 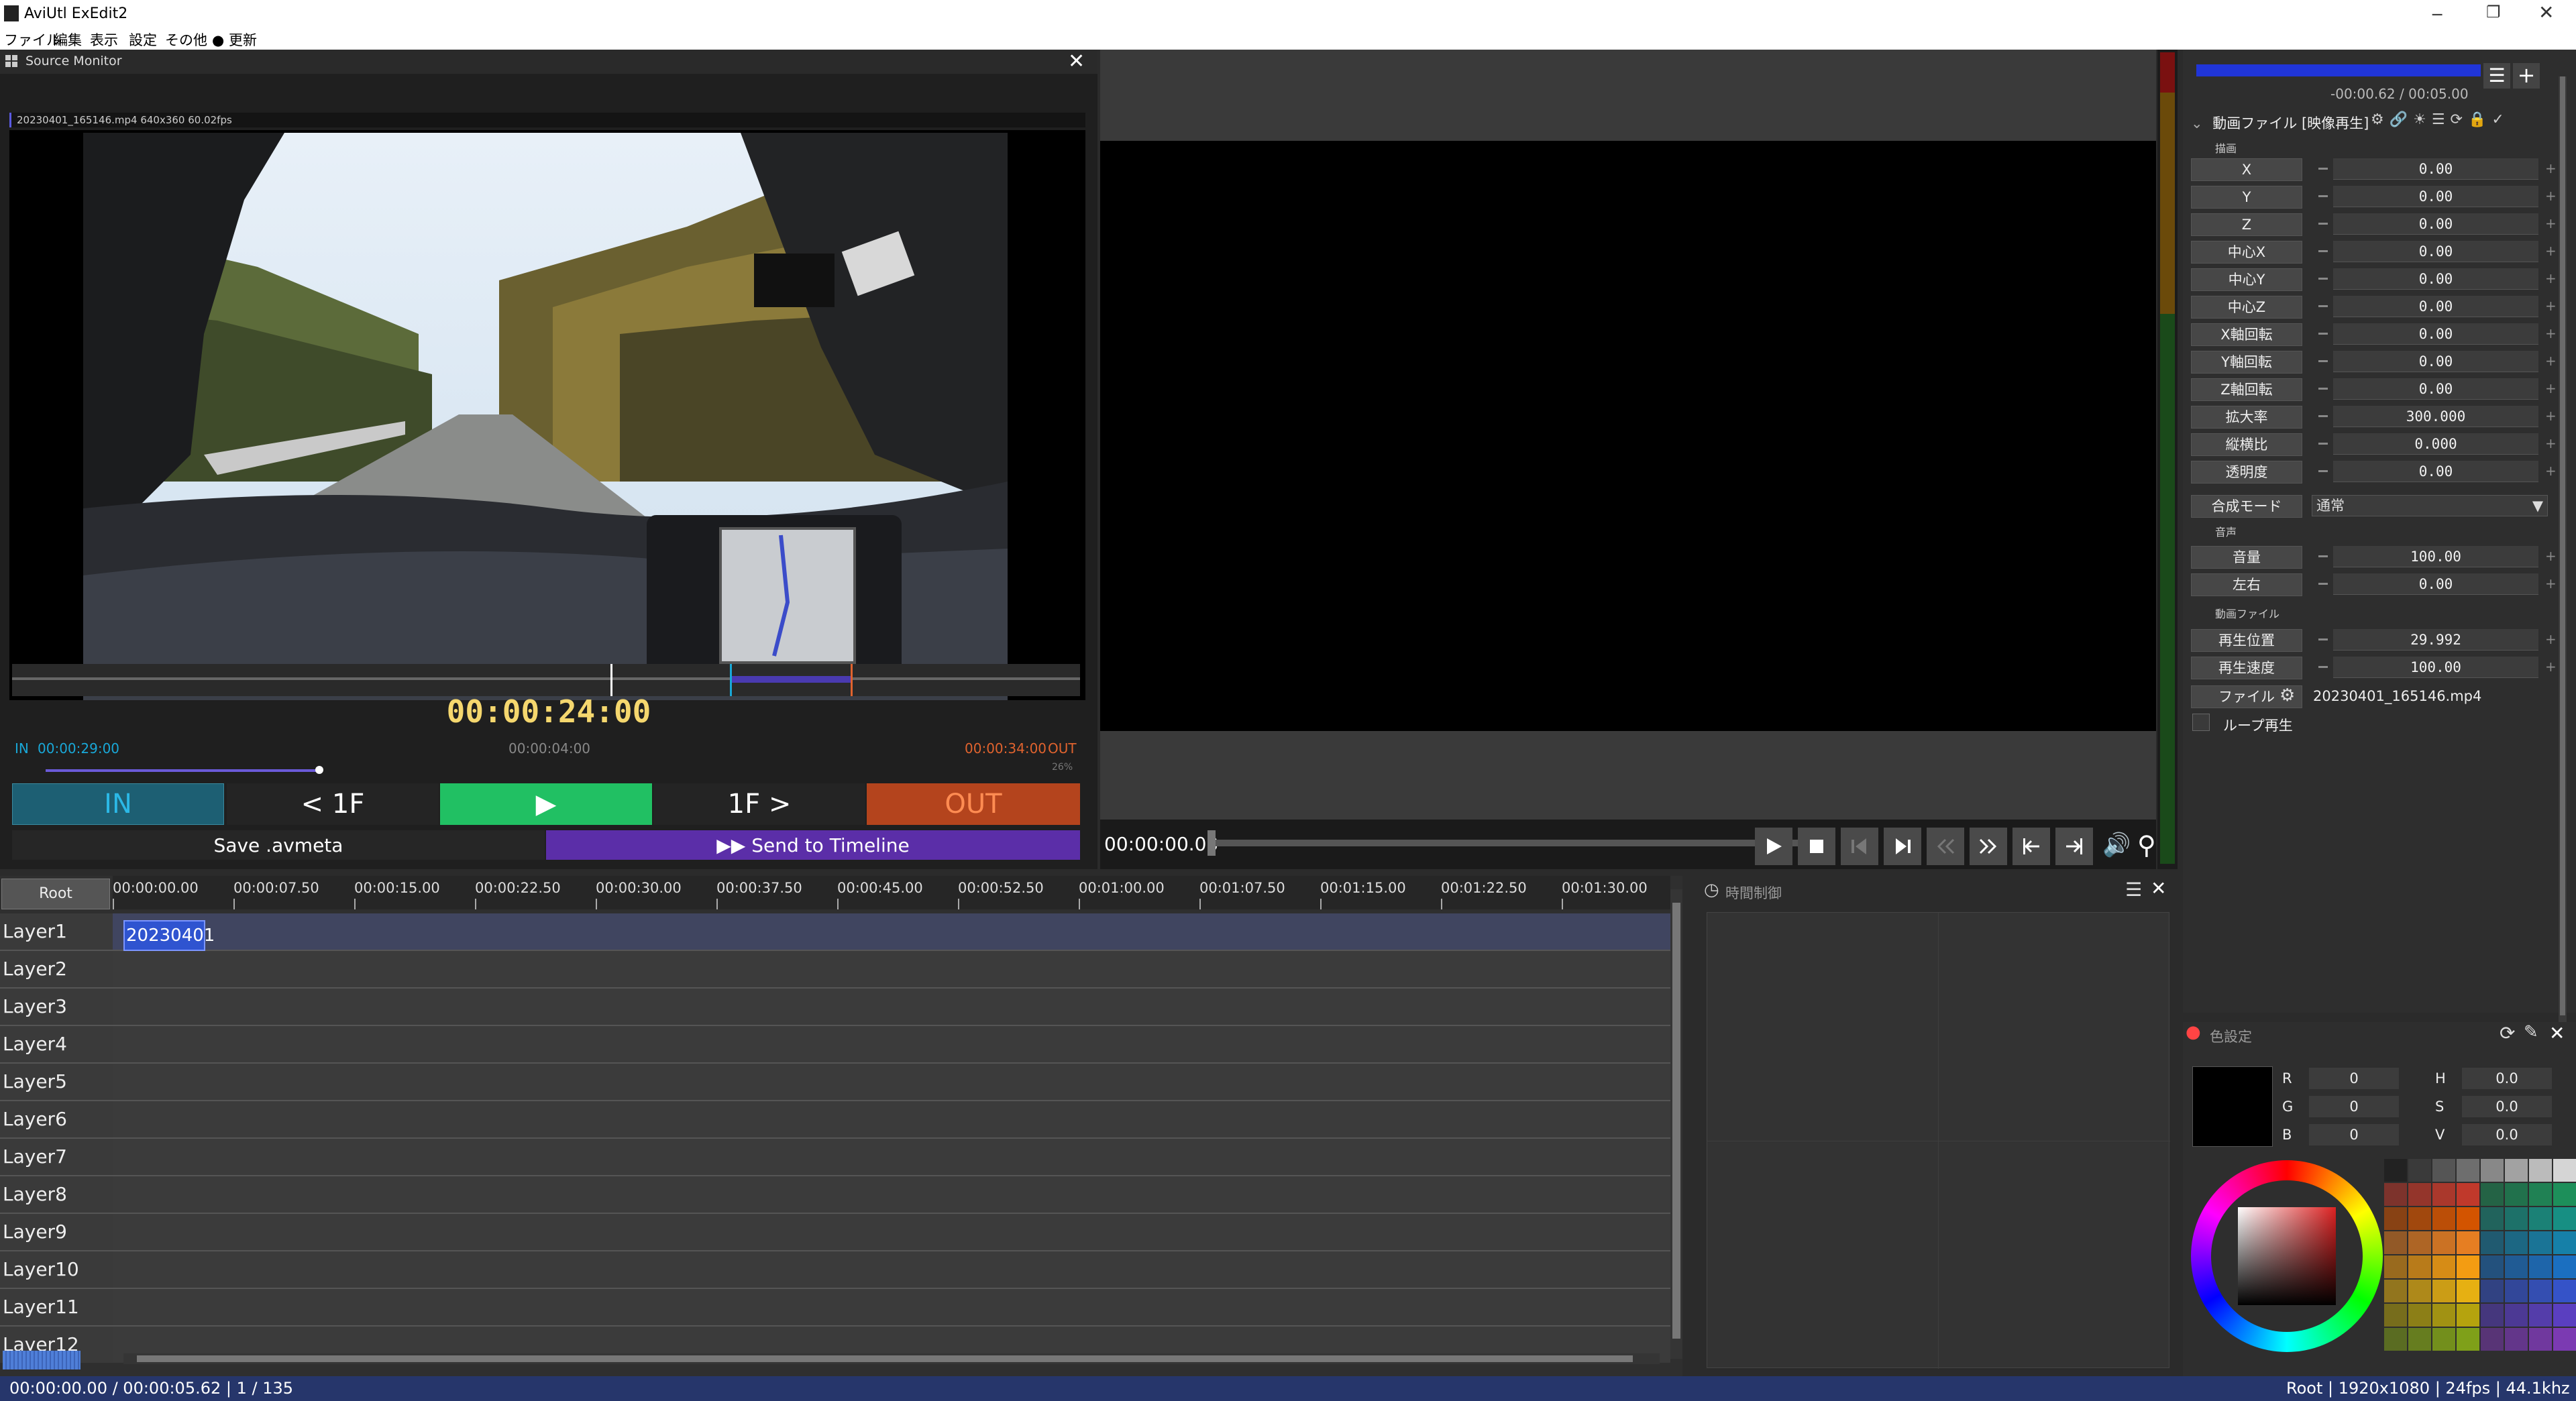 What do you see at coordinates (169, 935) in the screenshot?
I see `timeline-clip: 20230401` at bounding box center [169, 935].